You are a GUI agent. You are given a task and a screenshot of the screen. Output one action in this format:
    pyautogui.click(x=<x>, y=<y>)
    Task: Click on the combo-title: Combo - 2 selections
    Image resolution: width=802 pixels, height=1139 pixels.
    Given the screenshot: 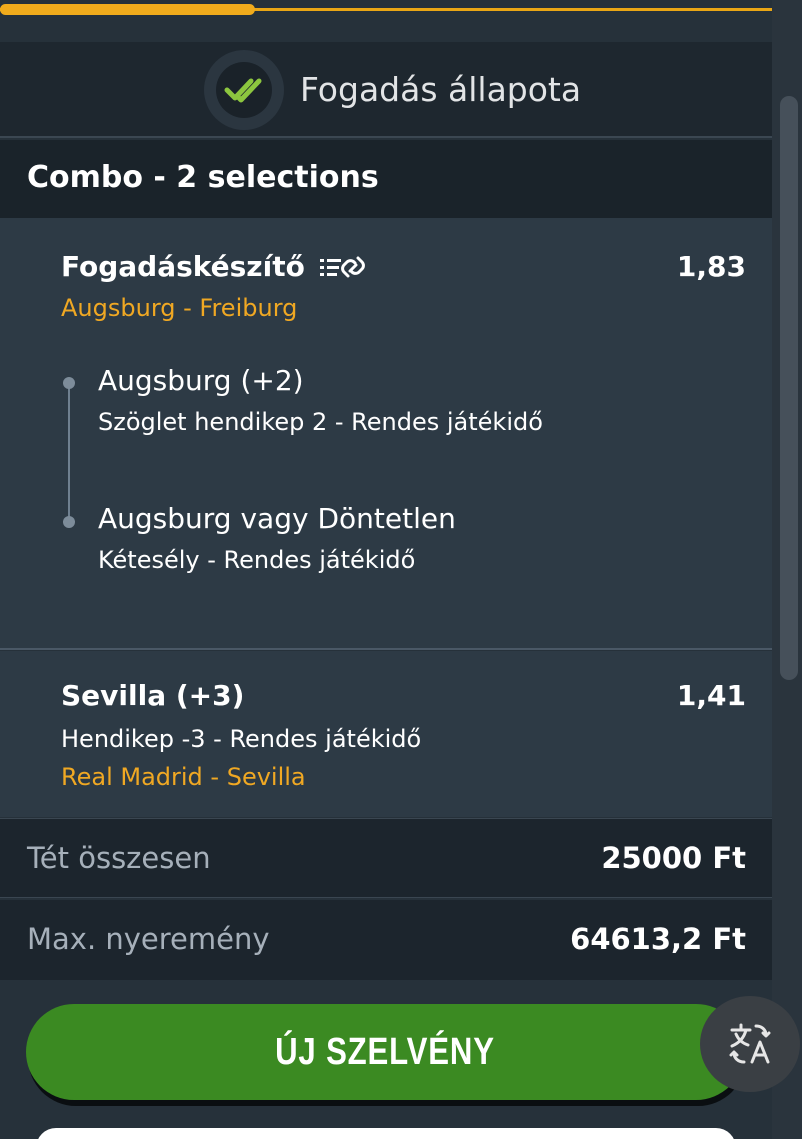 What is the action you would take?
    pyautogui.click(x=203, y=177)
    